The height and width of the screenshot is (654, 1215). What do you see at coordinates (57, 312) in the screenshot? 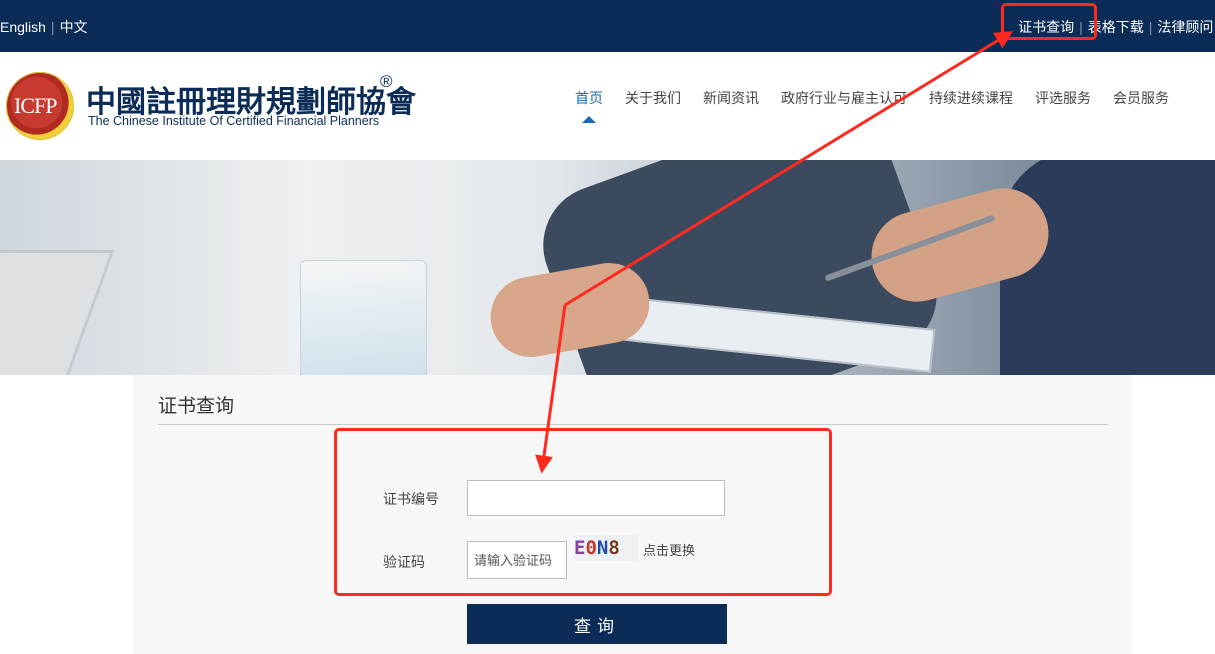
I see `banner-laptop` at bounding box center [57, 312].